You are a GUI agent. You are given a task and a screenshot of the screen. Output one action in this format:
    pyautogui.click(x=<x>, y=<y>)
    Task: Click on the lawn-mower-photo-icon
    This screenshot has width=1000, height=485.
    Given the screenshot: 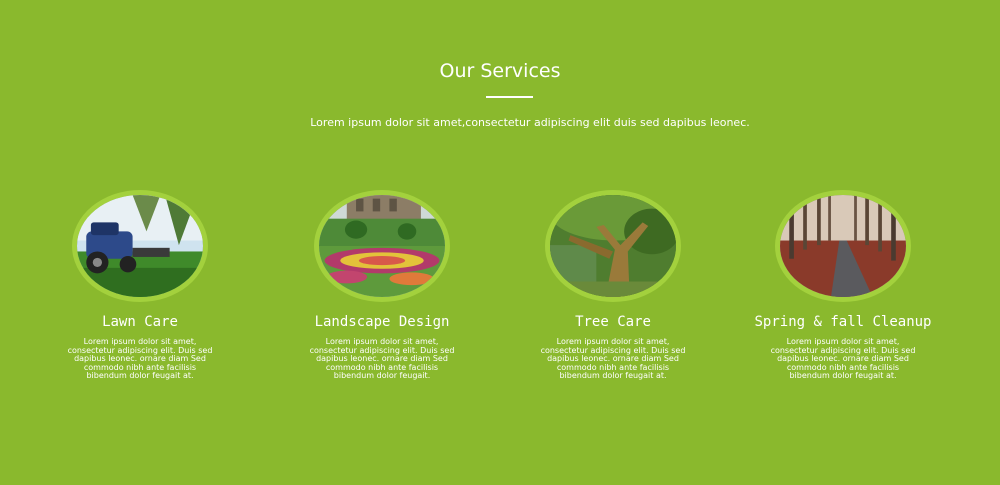 What is the action you would take?
    pyautogui.click(x=140, y=246)
    